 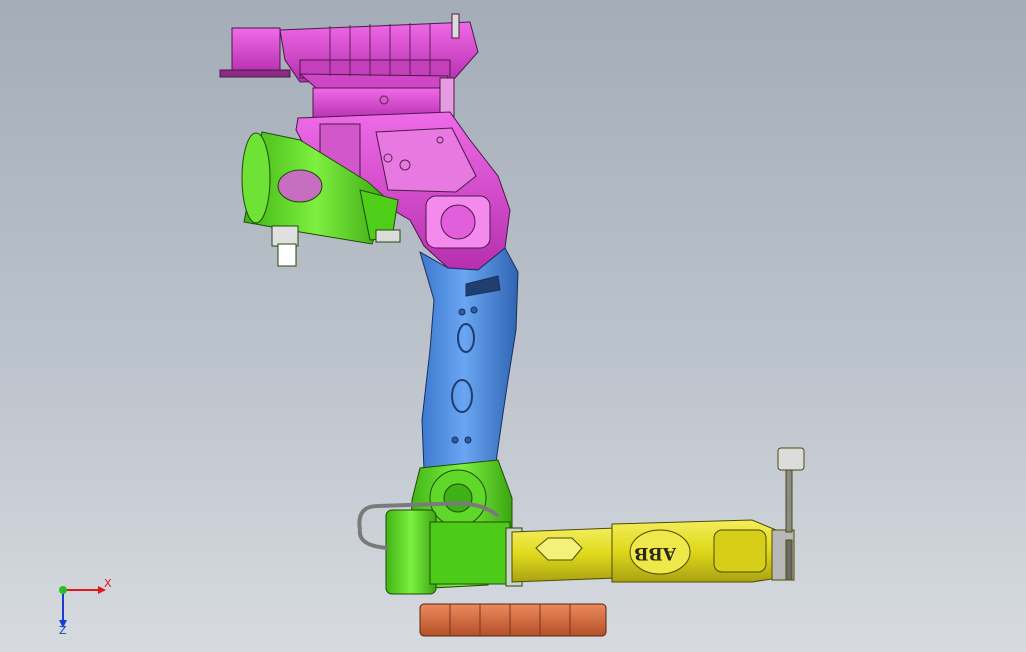 I want to click on z-axis-label: Z, so click(x=63, y=630).